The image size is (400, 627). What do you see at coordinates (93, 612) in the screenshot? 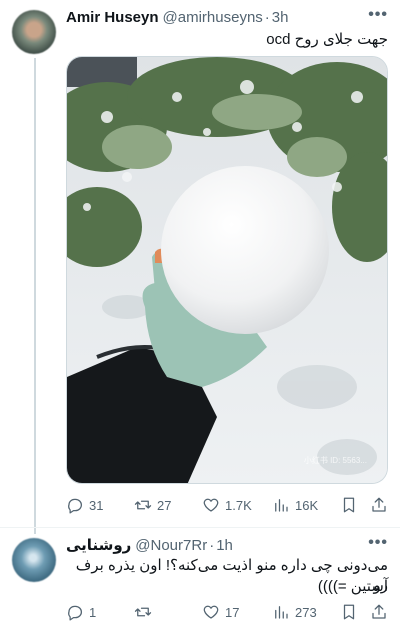
I see `reply-count: 1` at bounding box center [93, 612].